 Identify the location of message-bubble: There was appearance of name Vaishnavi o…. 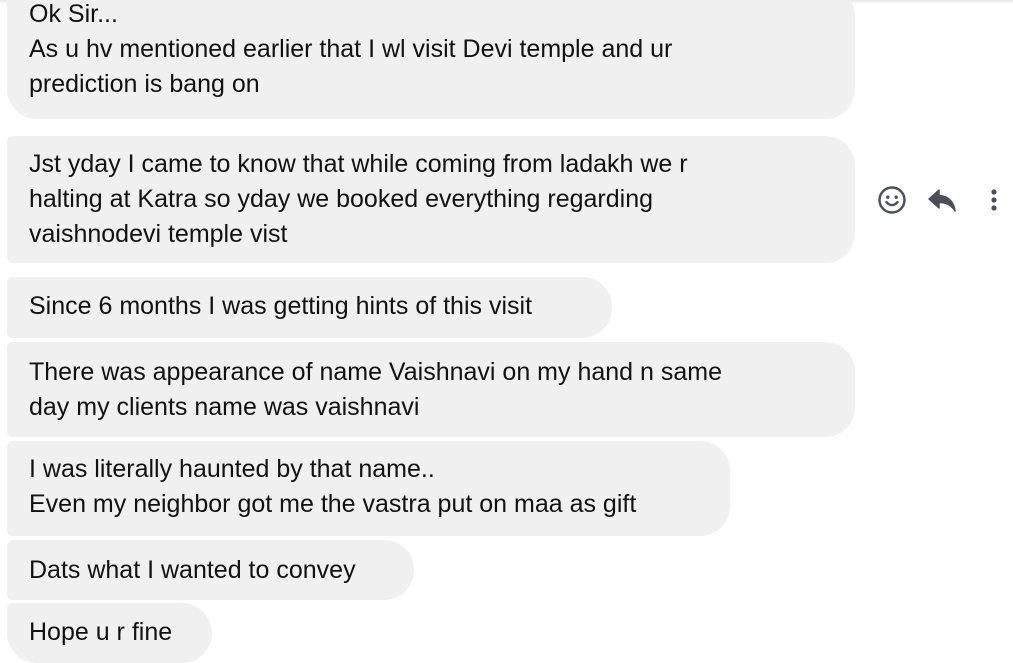
(431, 389).